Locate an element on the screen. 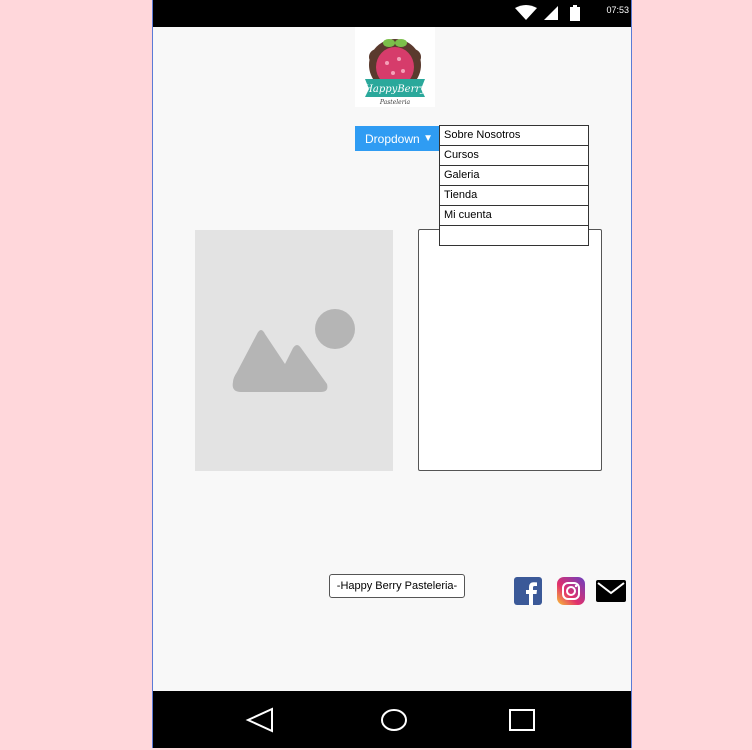 This screenshot has width=752, height=750. facebook-link is located at coordinates (528, 591).